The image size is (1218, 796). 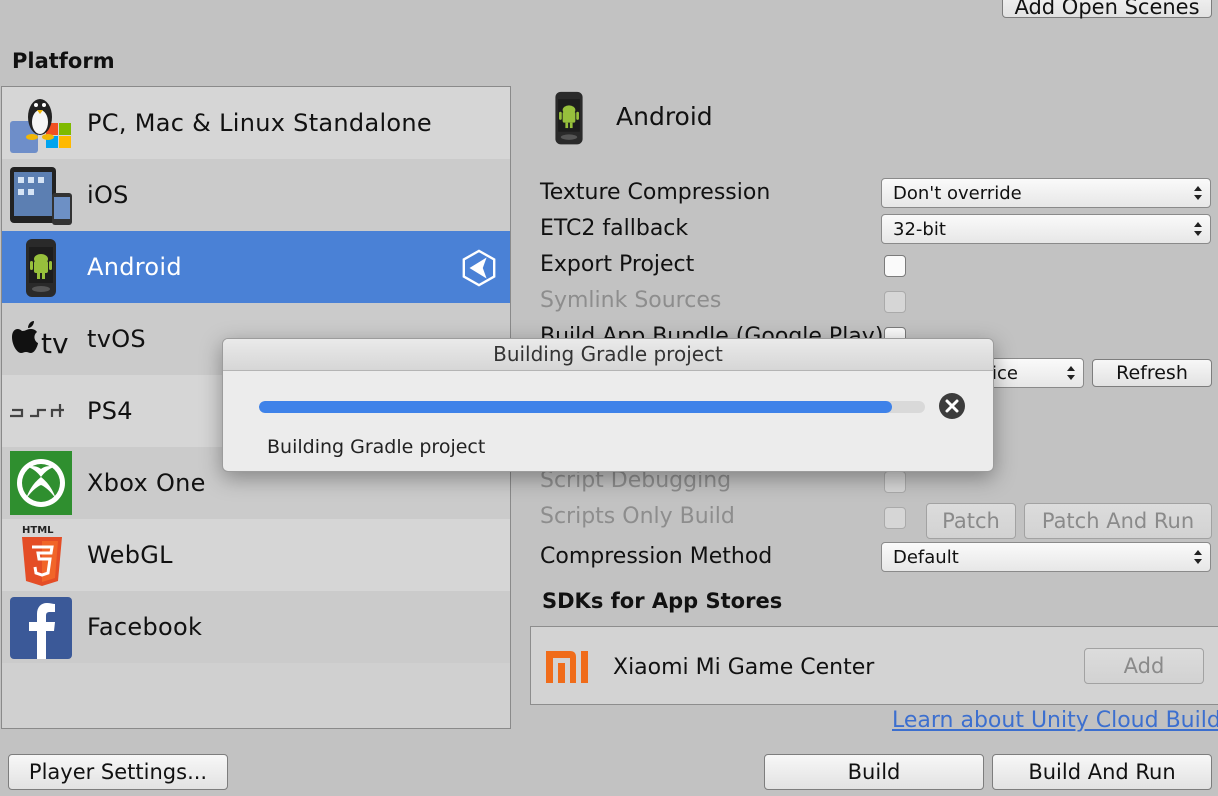 What do you see at coordinates (41, 196) in the screenshot?
I see `ios-devices-icon` at bounding box center [41, 196].